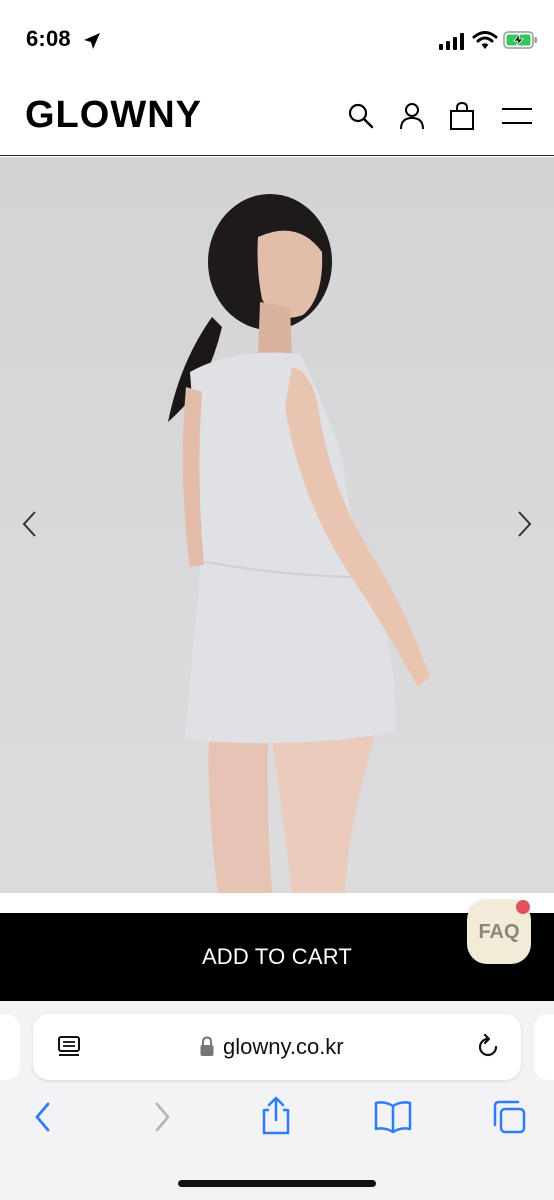 This screenshot has height=1200, width=554. I want to click on share-icon, so click(276, 1116).